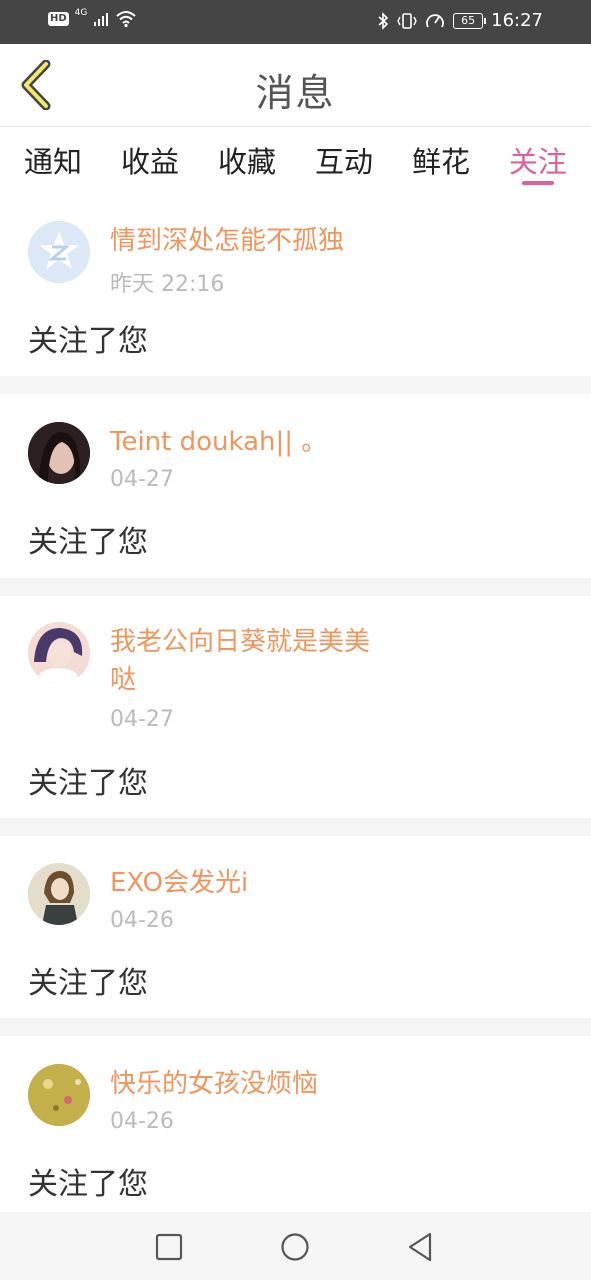 The height and width of the screenshot is (1280, 591). What do you see at coordinates (435, 20) in the screenshot?
I see `speed-gauge-icon` at bounding box center [435, 20].